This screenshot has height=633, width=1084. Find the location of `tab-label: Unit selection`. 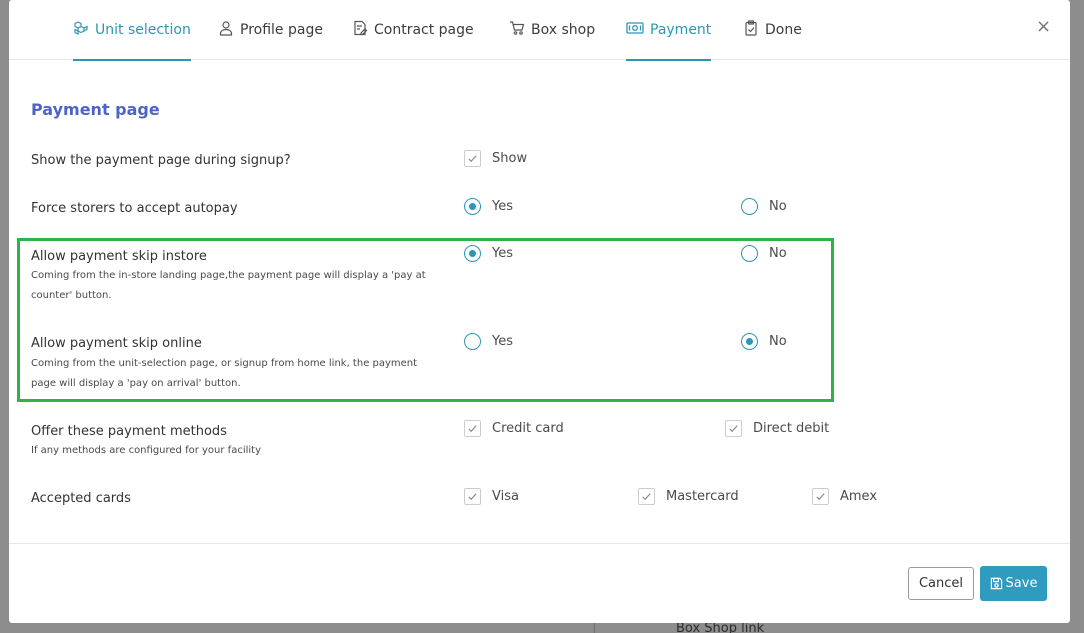

tab-label: Unit selection is located at coordinates (143, 30).